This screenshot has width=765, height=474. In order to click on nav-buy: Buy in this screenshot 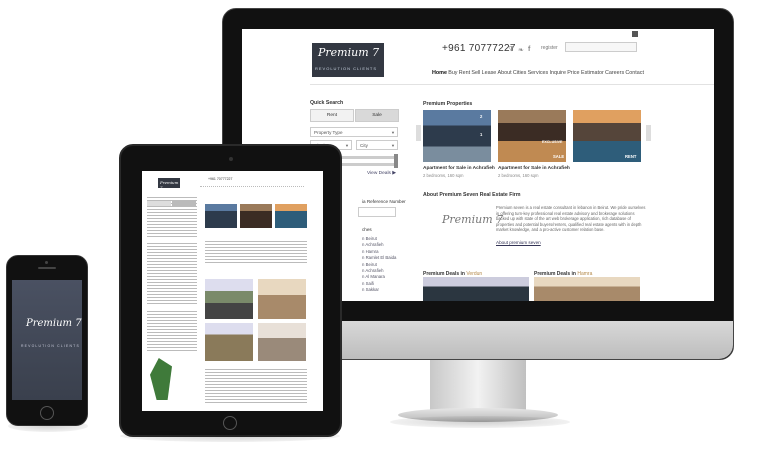, I will do `click(452, 76)`.